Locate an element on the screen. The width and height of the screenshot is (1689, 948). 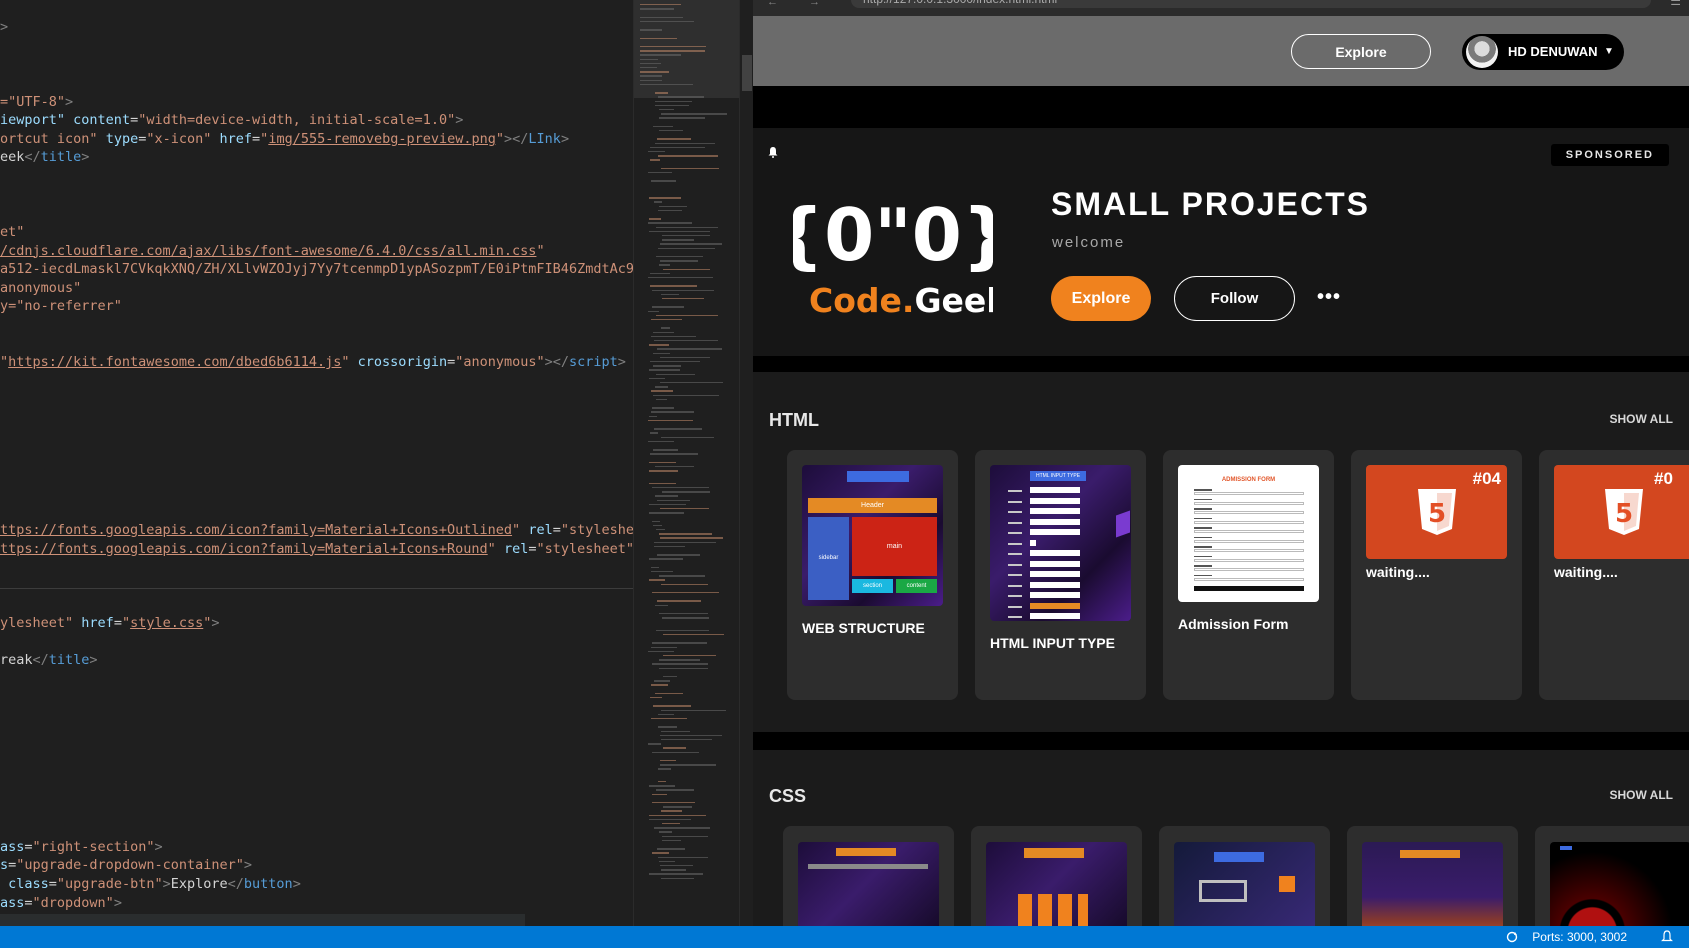
code-line: ass="right-section"> is located at coordinates (81, 847).